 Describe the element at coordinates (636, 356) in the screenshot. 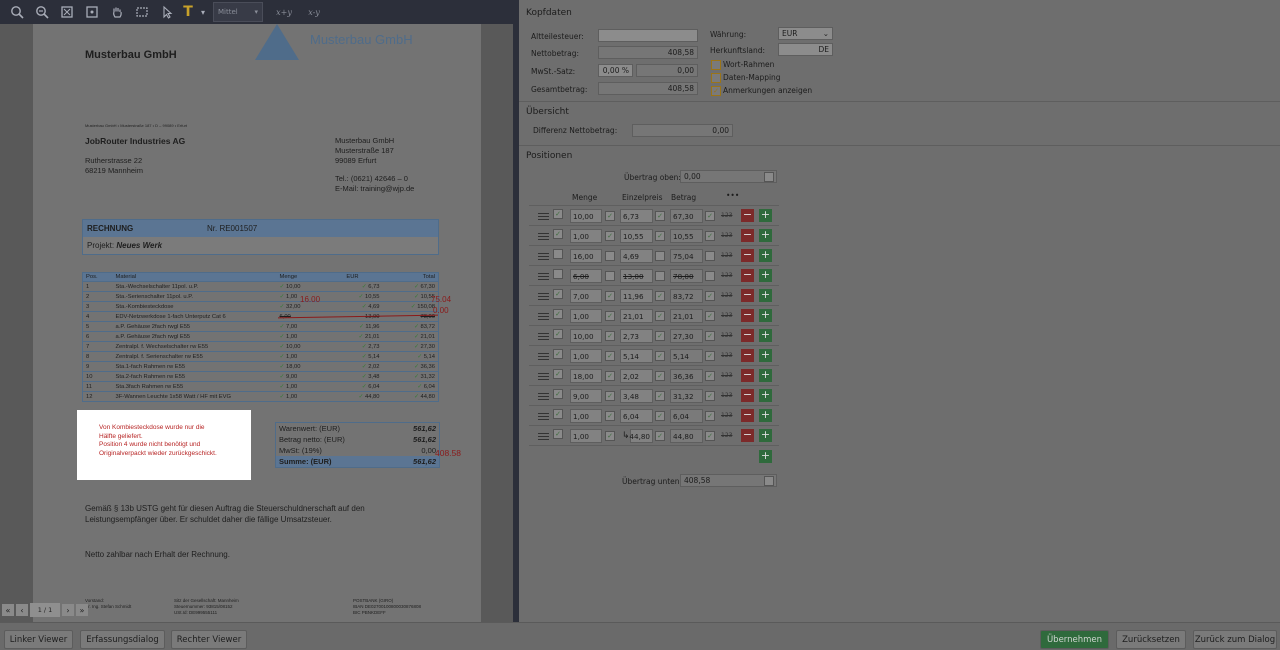

I see `einzelpreis-input: 5,14` at that location.